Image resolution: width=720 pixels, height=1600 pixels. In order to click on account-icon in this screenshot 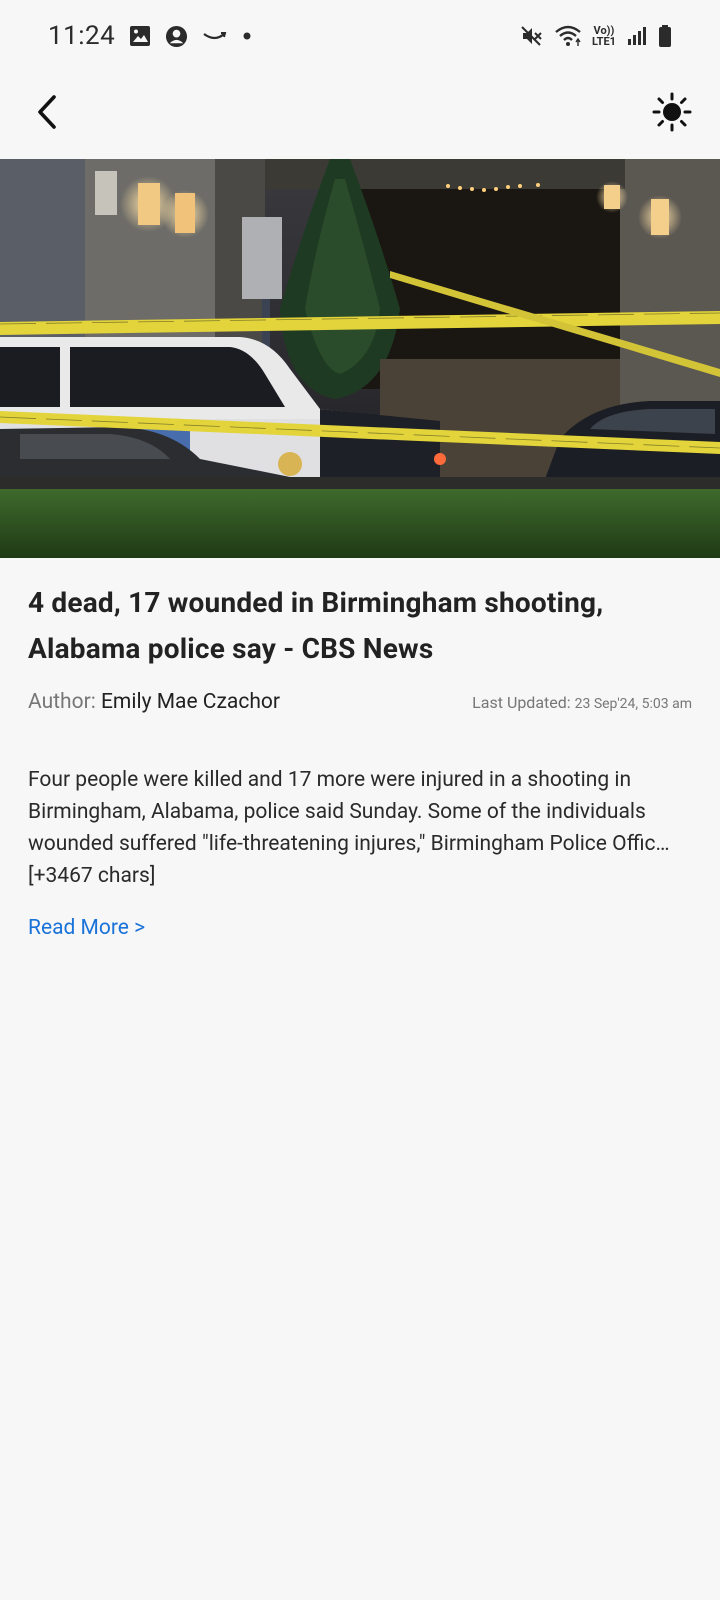, I will do `click(176, 36)`.